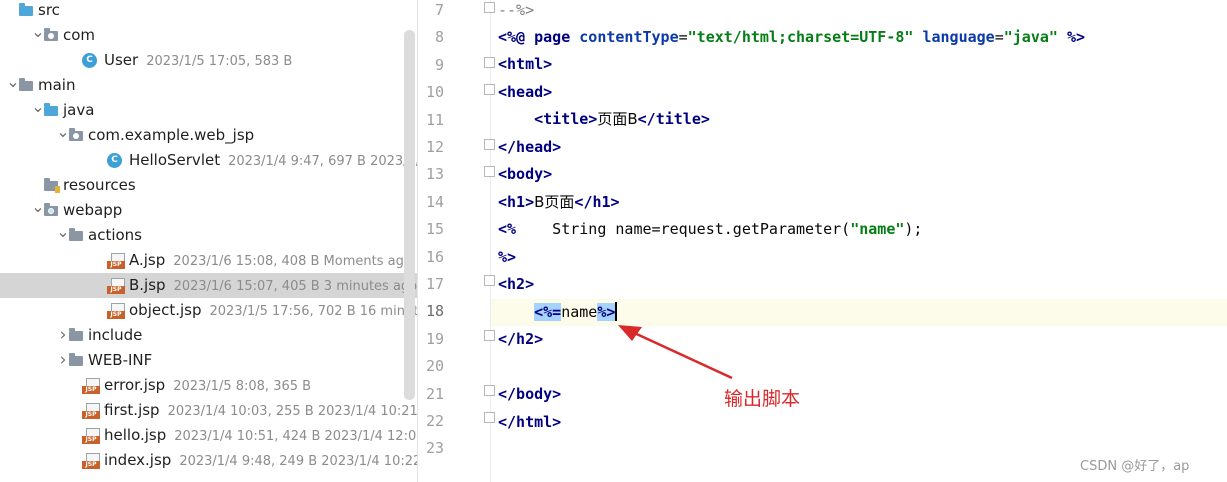  I want to click on file-meta: 2023/1/5 8:08, 365 B, so click(242, 386).